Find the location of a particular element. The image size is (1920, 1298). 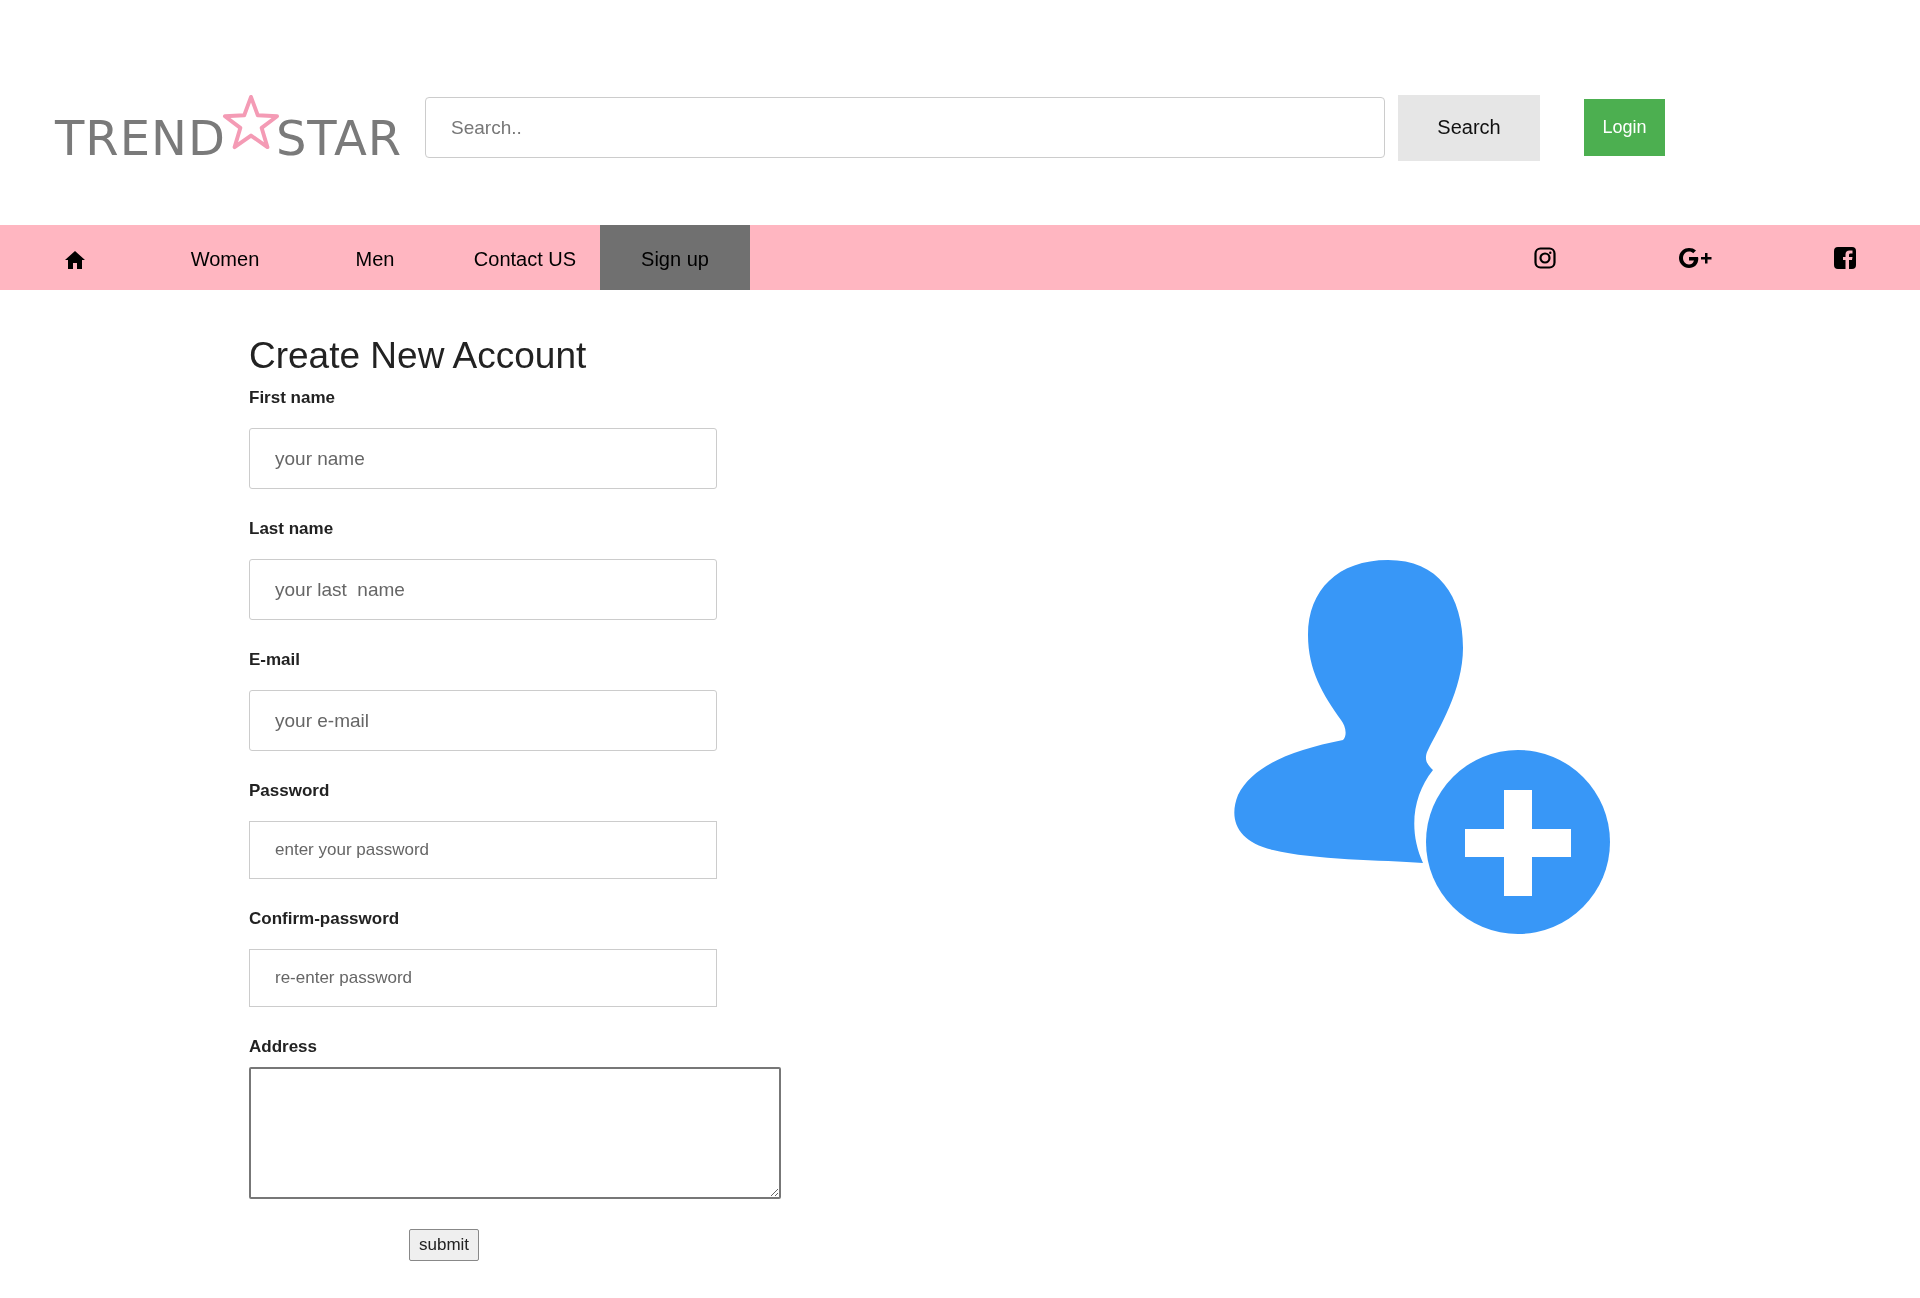

address-field is located at coordinates (515, 1133).